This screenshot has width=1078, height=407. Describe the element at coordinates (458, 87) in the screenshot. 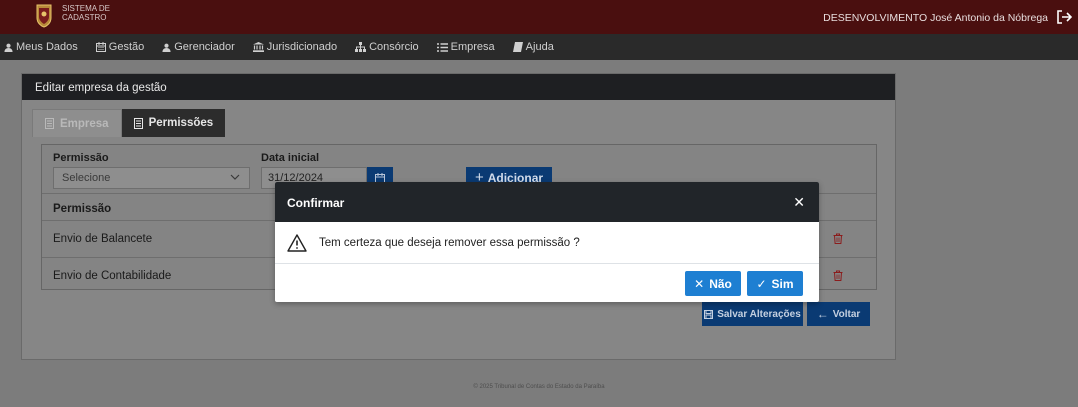

I see `card-title: Editar empresa da gestão` at that location.